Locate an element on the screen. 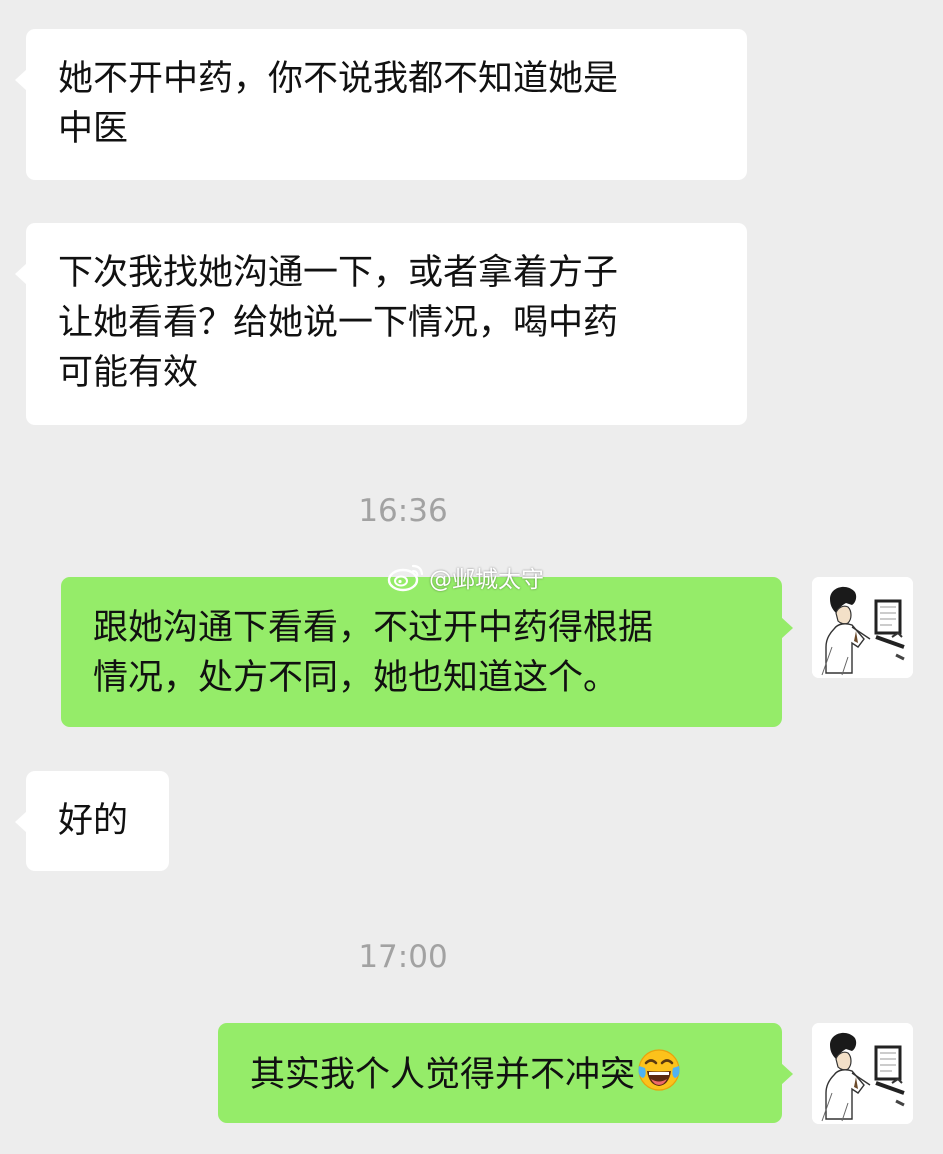 The image size is (943, 1154). message-line: 其实我个人觉得并不冲突 is located at coordinates (443, 1075).